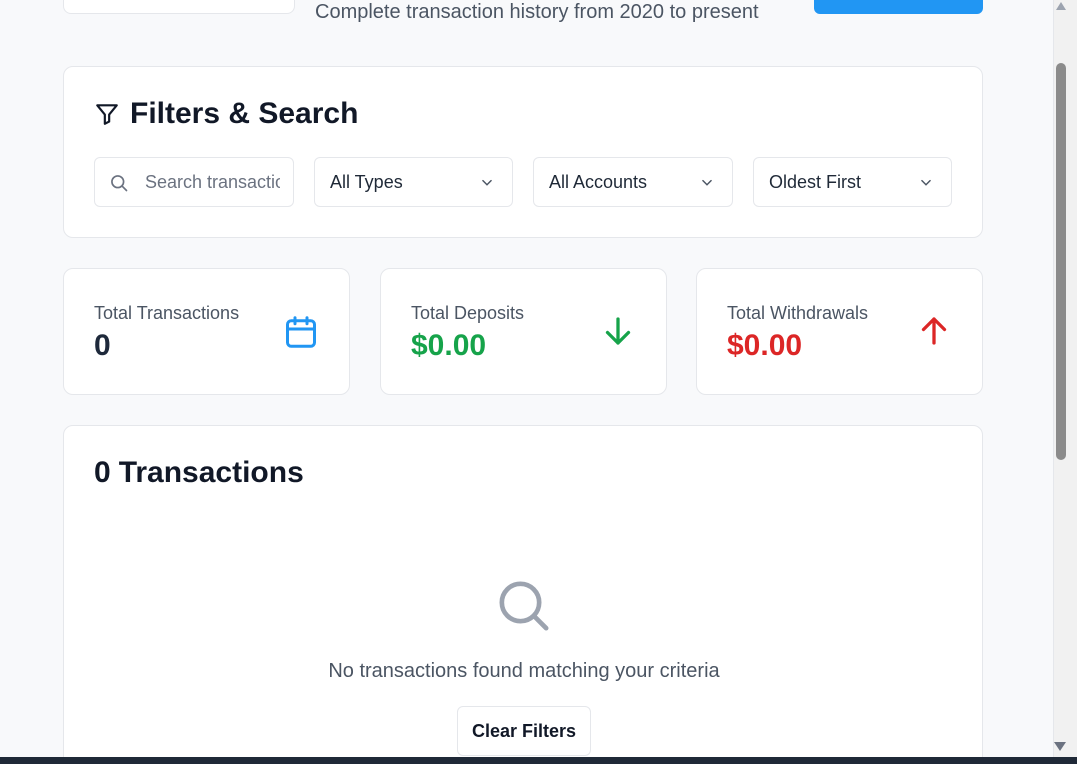 The width and height of the screenshot is (1077, 764). What do you see at coordinates (815, 181) in the screenshot?
I see `sort-select-value: Oldest First` at bounding box center [815, 181].